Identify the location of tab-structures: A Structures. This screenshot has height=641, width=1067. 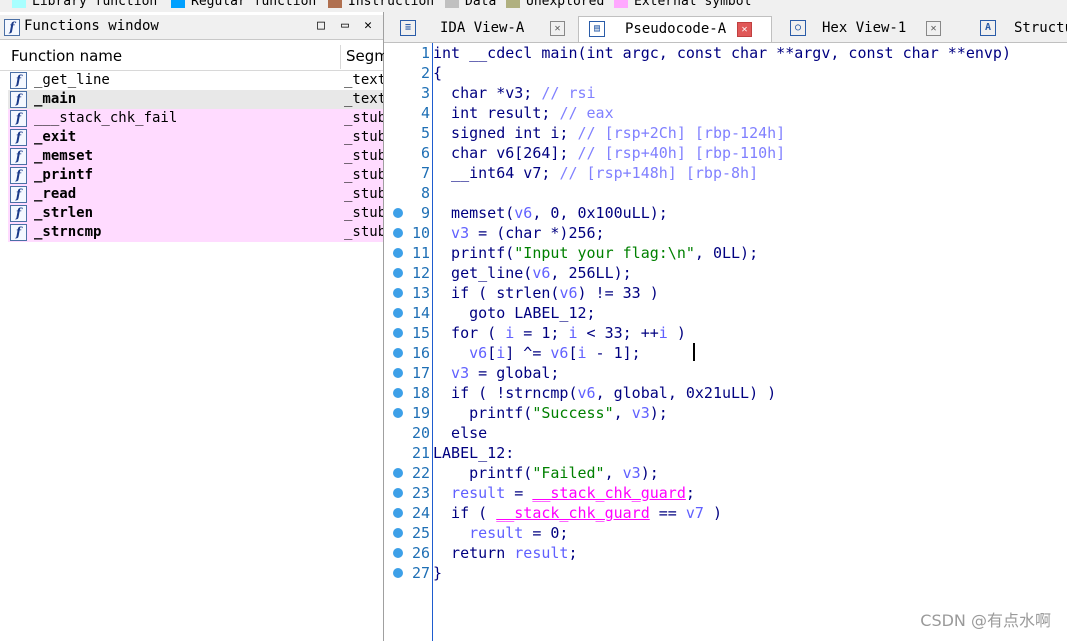
(1018, 29).